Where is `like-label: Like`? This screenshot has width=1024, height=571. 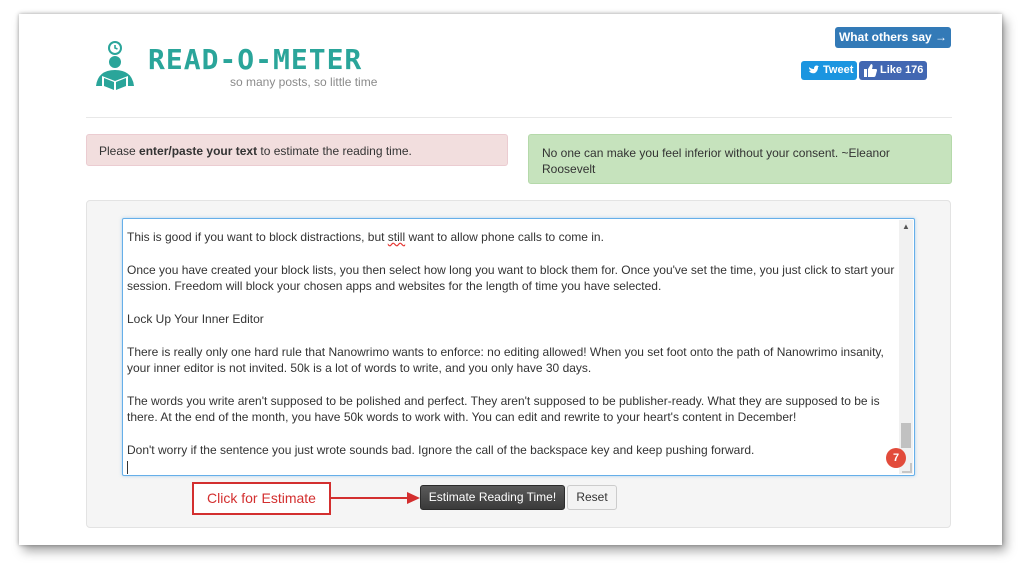 like-label: Like is located at coordinates (891, 70).